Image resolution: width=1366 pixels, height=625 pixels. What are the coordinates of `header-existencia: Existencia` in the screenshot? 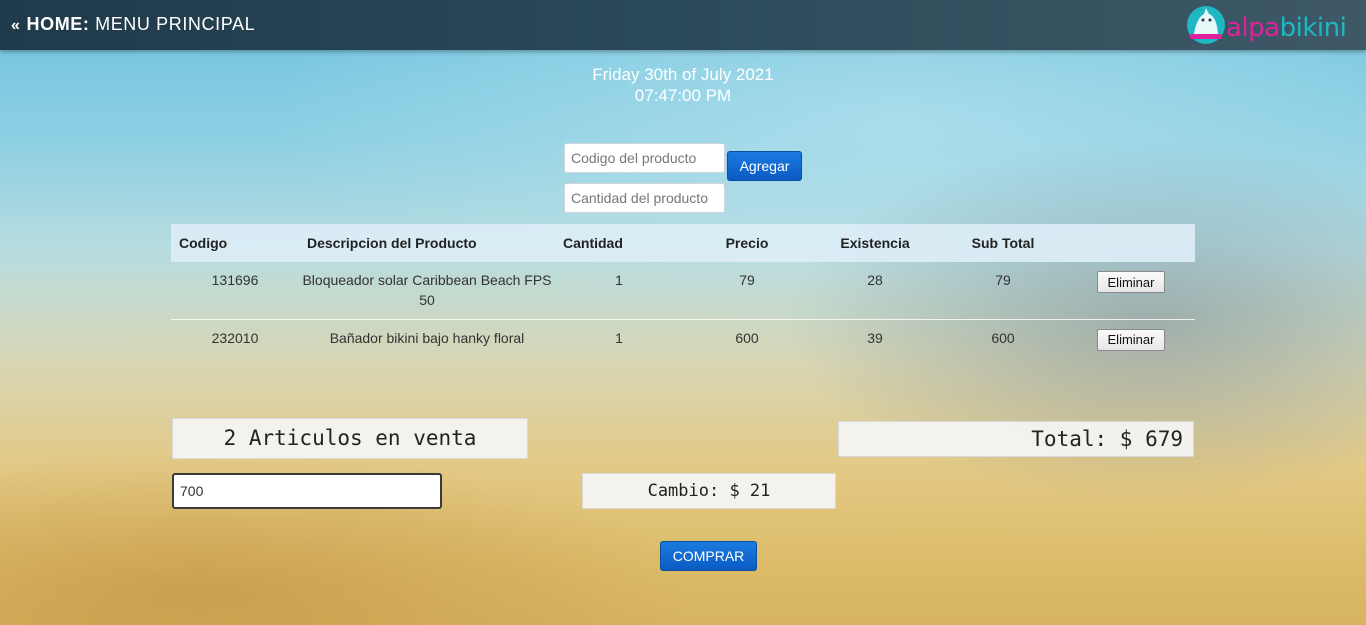 It's located at (875, 243).